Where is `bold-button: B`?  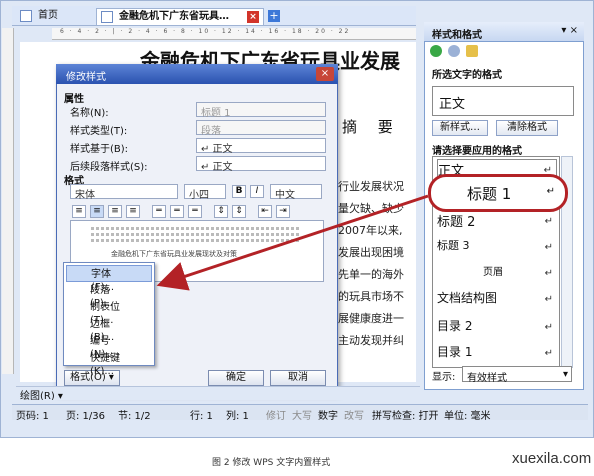
bold-button: B is located at coordinates (239, 191).